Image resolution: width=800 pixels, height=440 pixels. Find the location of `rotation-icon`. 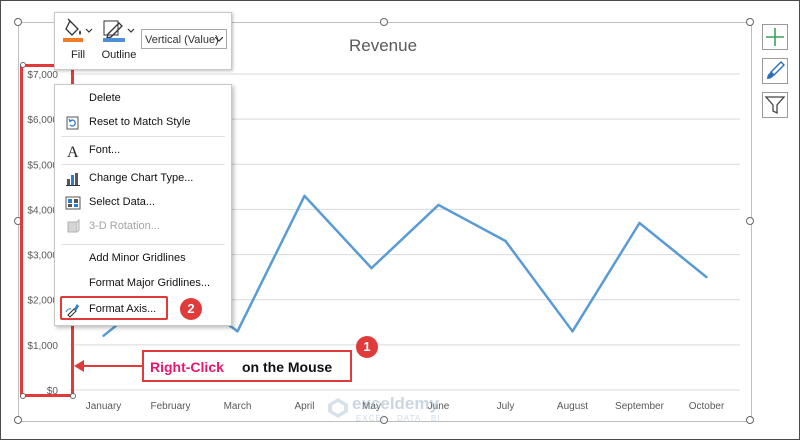

rotation-icon is located at coordinates (73, 226).